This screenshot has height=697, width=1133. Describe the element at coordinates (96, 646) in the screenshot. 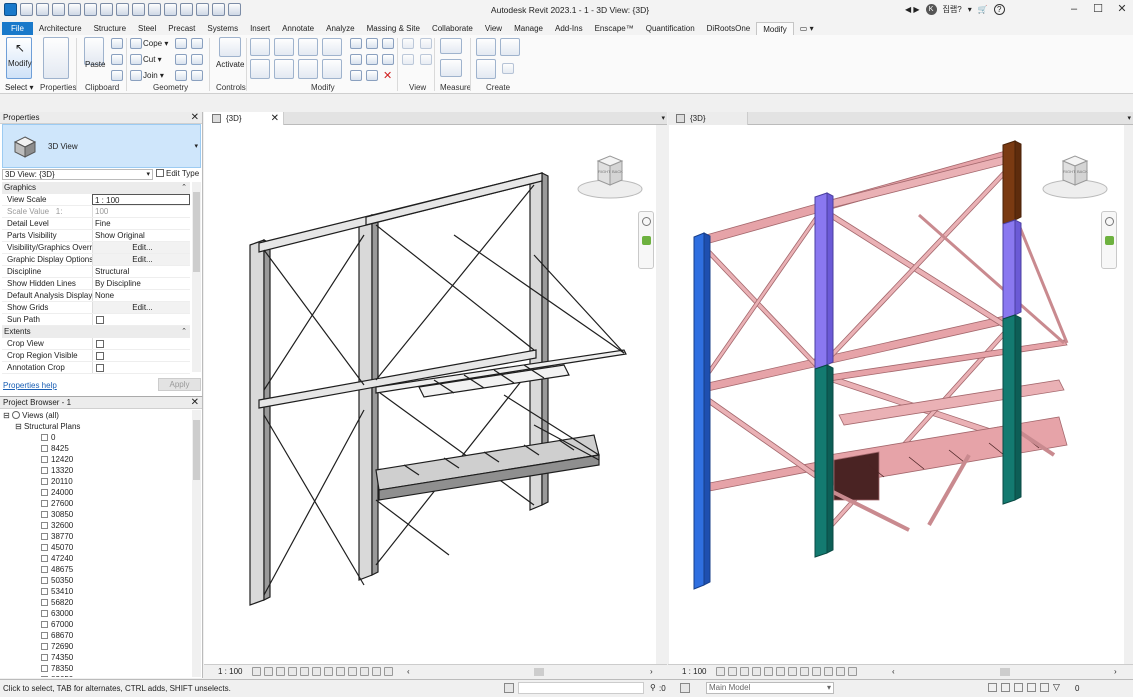

I see `tree-node-level: 72690` at that location.